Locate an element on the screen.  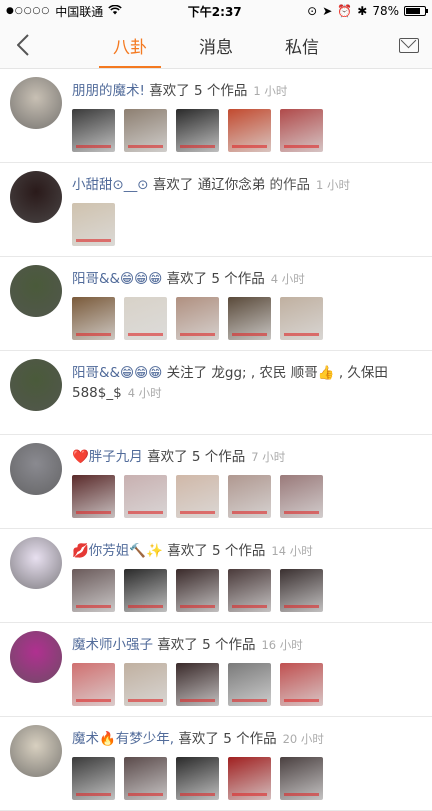
location-icon: ➤ is located at coordinates (327, 11).